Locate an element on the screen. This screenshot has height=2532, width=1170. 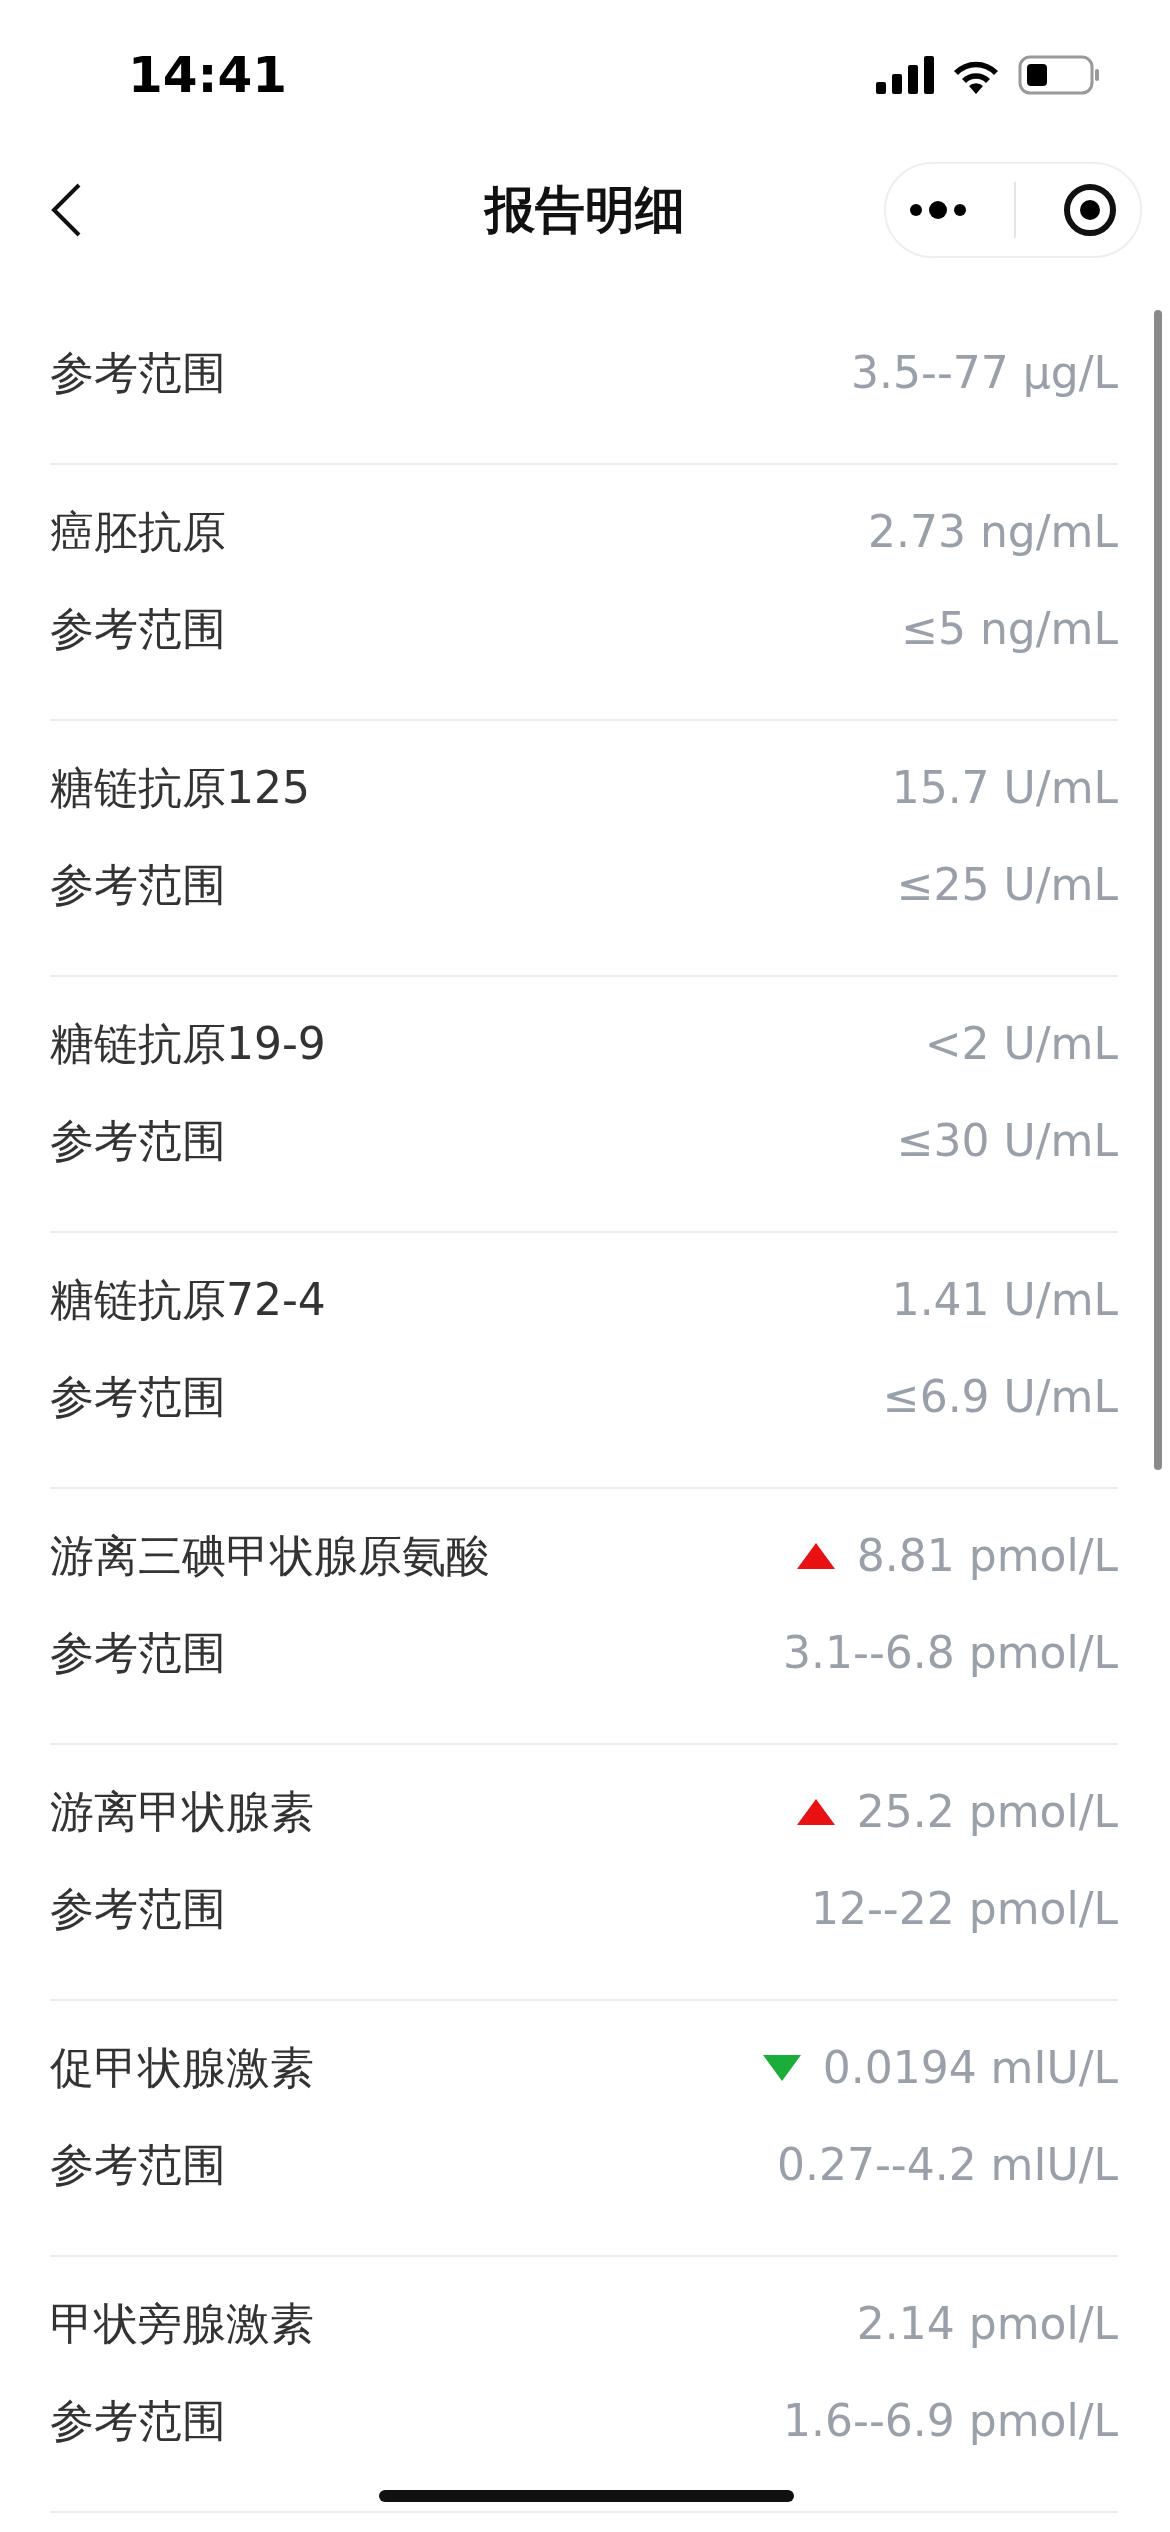
signal-icon is located at coordinates (905, 75).